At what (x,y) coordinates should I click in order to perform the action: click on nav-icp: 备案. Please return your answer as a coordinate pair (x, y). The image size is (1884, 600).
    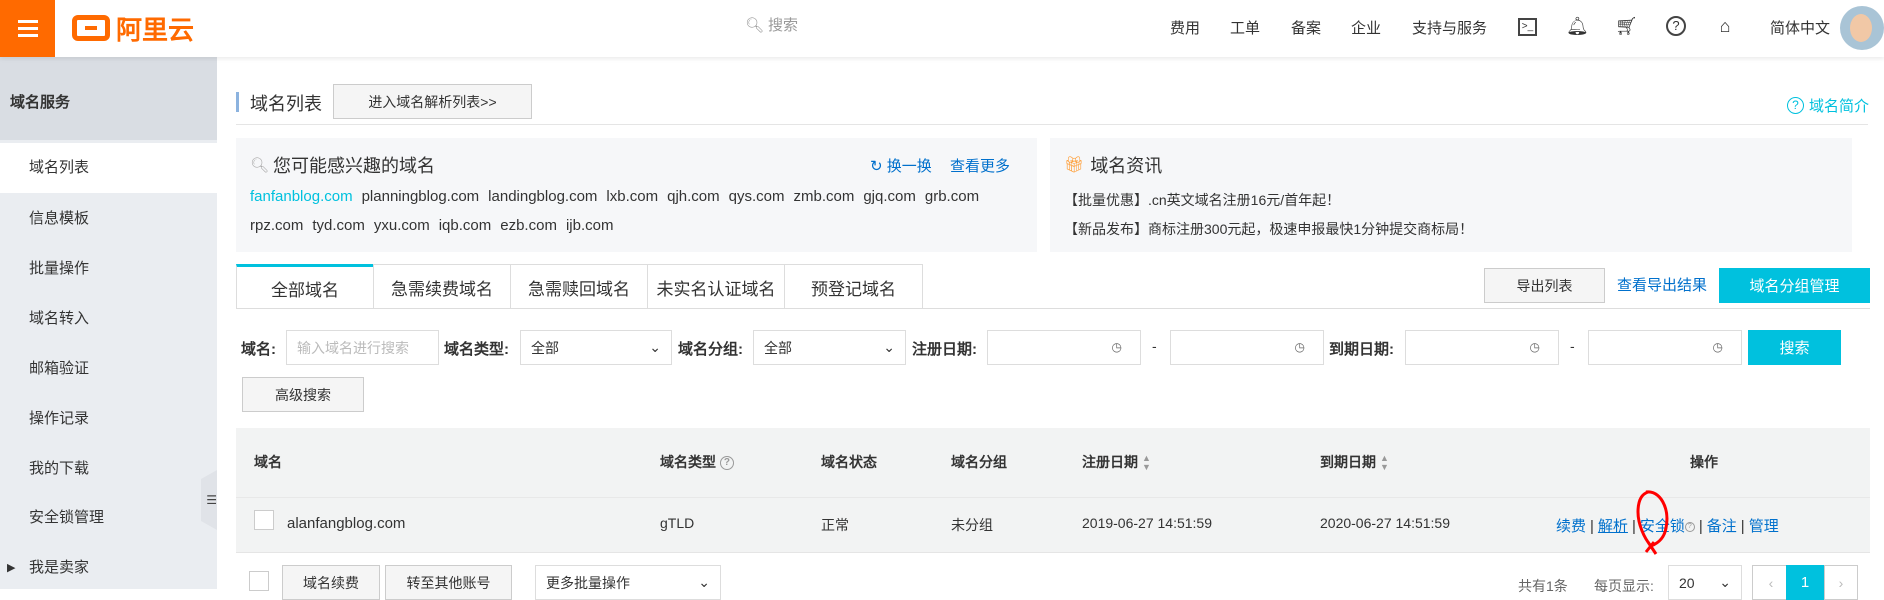
    Looking at the image, I should click on (1306, 27).